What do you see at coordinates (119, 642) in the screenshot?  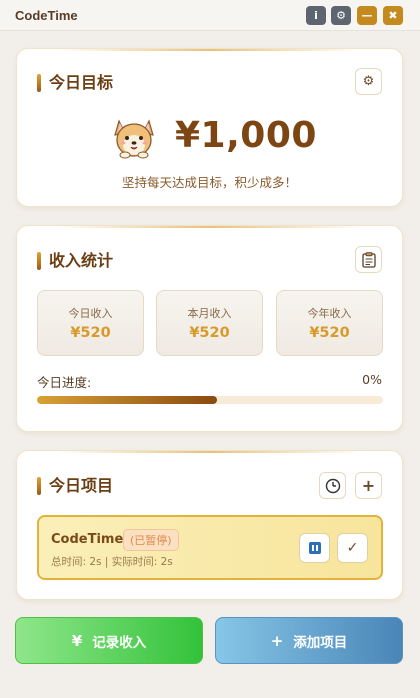 I see `record-income-label: 记录收入` at bounding box center [119, 642].